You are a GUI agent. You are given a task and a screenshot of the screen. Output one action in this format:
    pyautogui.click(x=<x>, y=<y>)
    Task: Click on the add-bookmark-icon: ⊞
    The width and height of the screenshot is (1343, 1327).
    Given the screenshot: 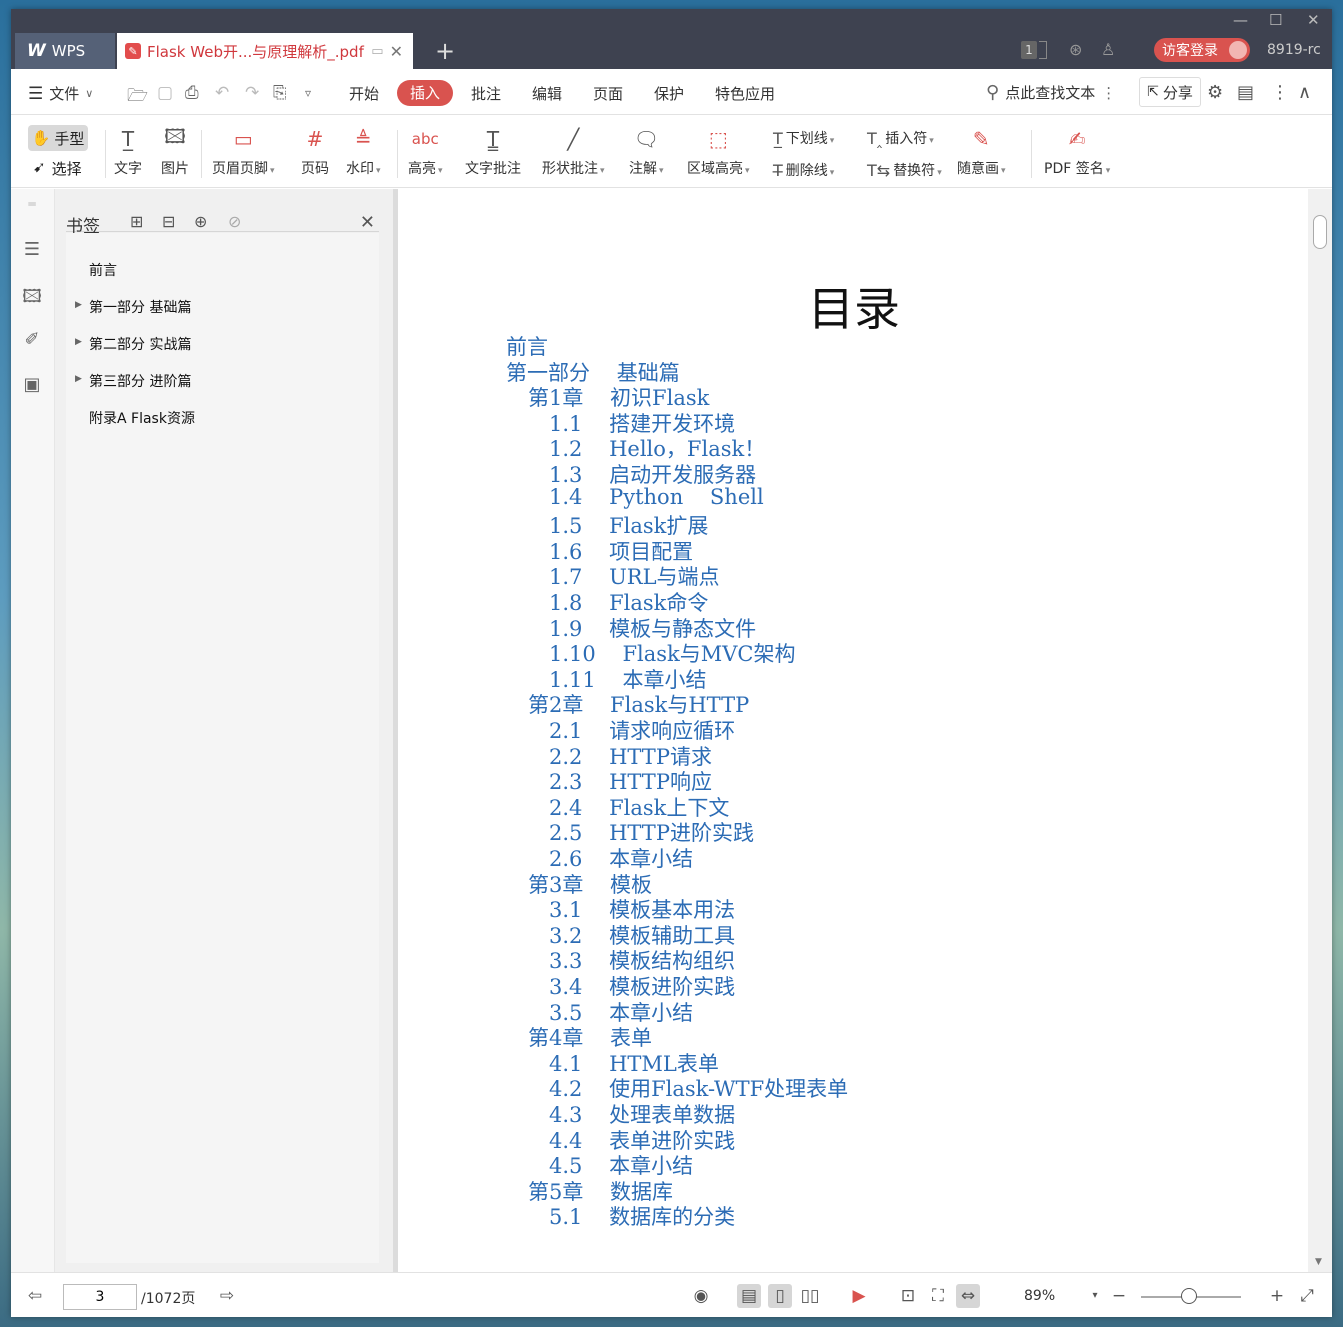 What is the action you would take?
    pyautogui.click(x=136, y=221)
    